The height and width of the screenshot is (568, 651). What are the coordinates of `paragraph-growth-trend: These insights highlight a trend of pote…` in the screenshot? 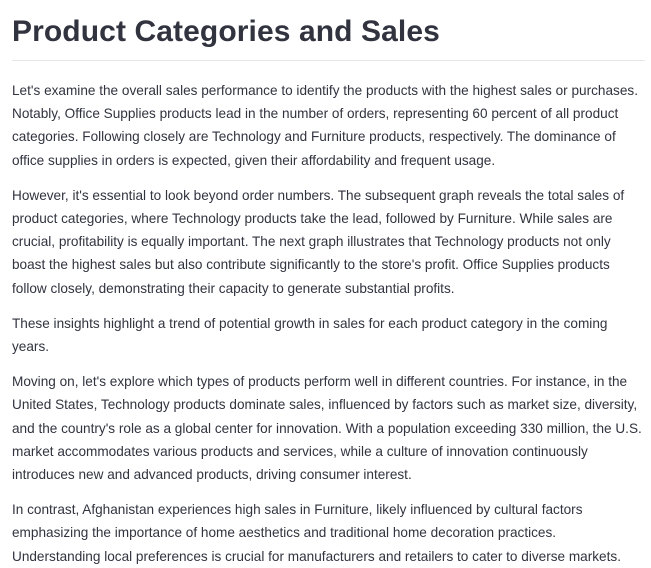 It's located at (310, 335).